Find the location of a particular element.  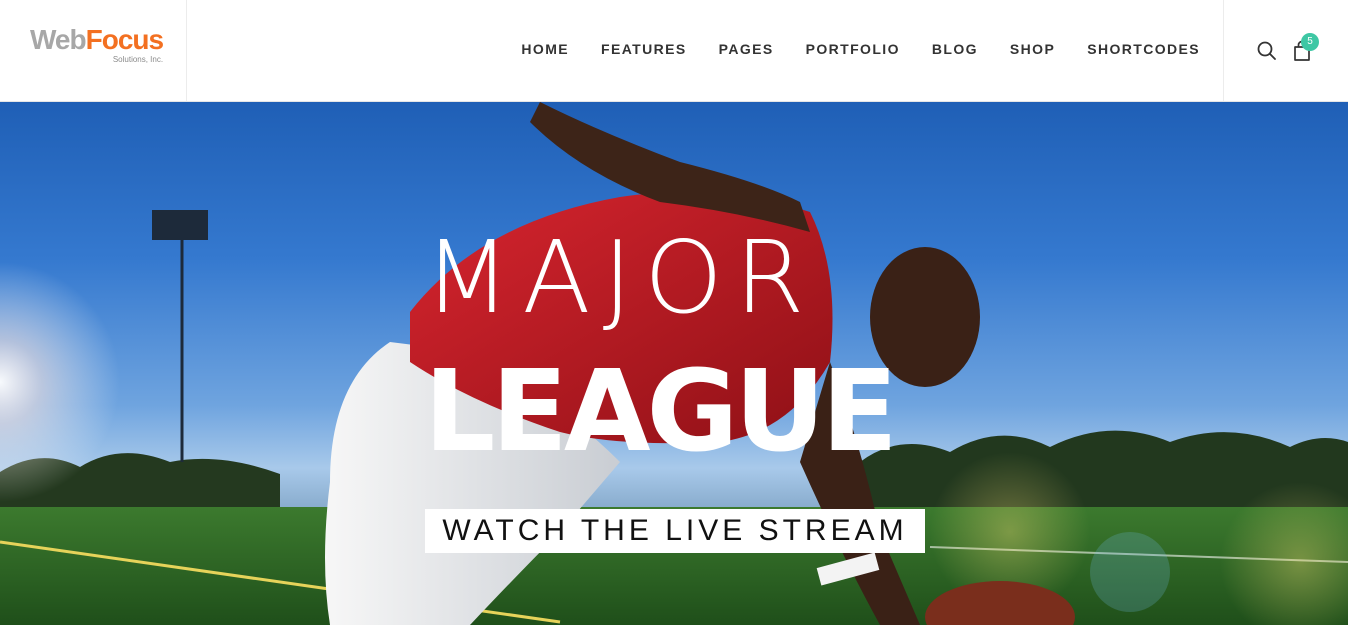

logo: WebFocus Solutions, Inc. is located at coordinates (97, 44).